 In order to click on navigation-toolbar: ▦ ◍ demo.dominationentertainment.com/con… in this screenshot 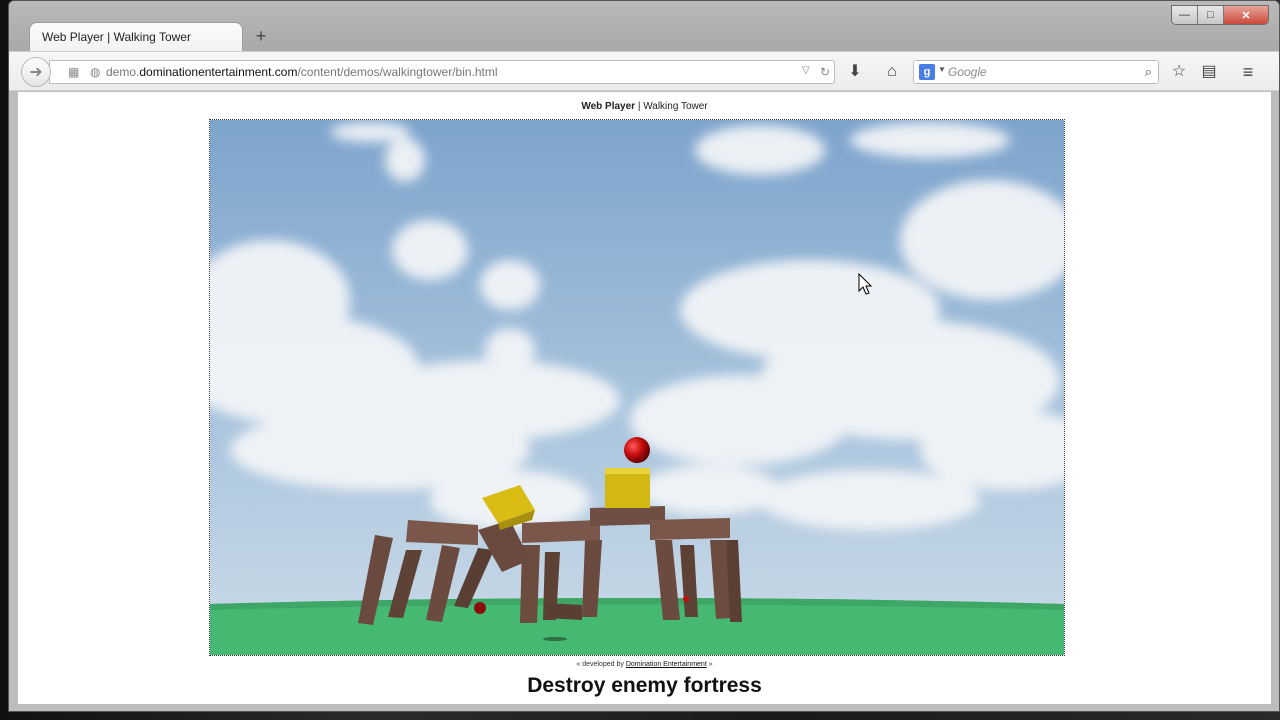, I will do `click(644, 71)`.